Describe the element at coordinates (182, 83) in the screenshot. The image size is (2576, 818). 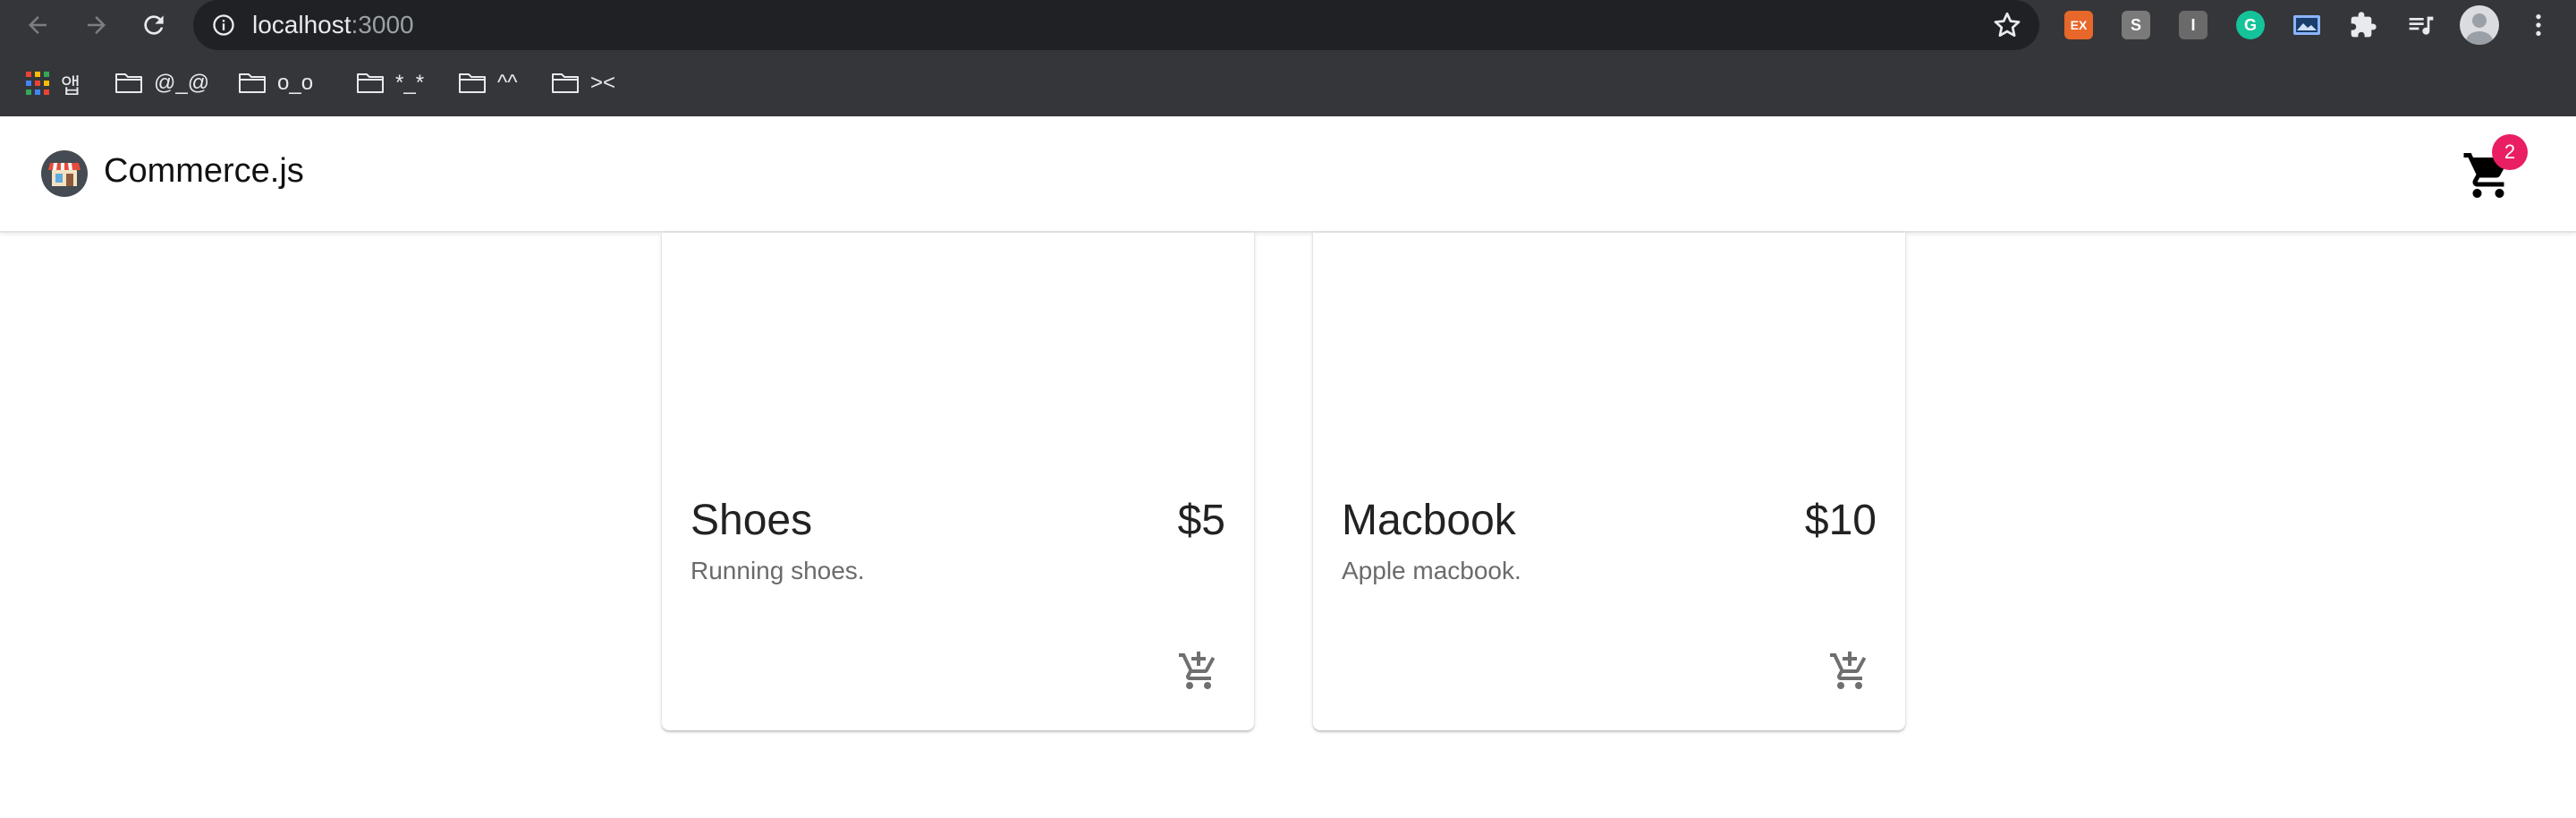
I see `bookmark-label: @_@` at that location.